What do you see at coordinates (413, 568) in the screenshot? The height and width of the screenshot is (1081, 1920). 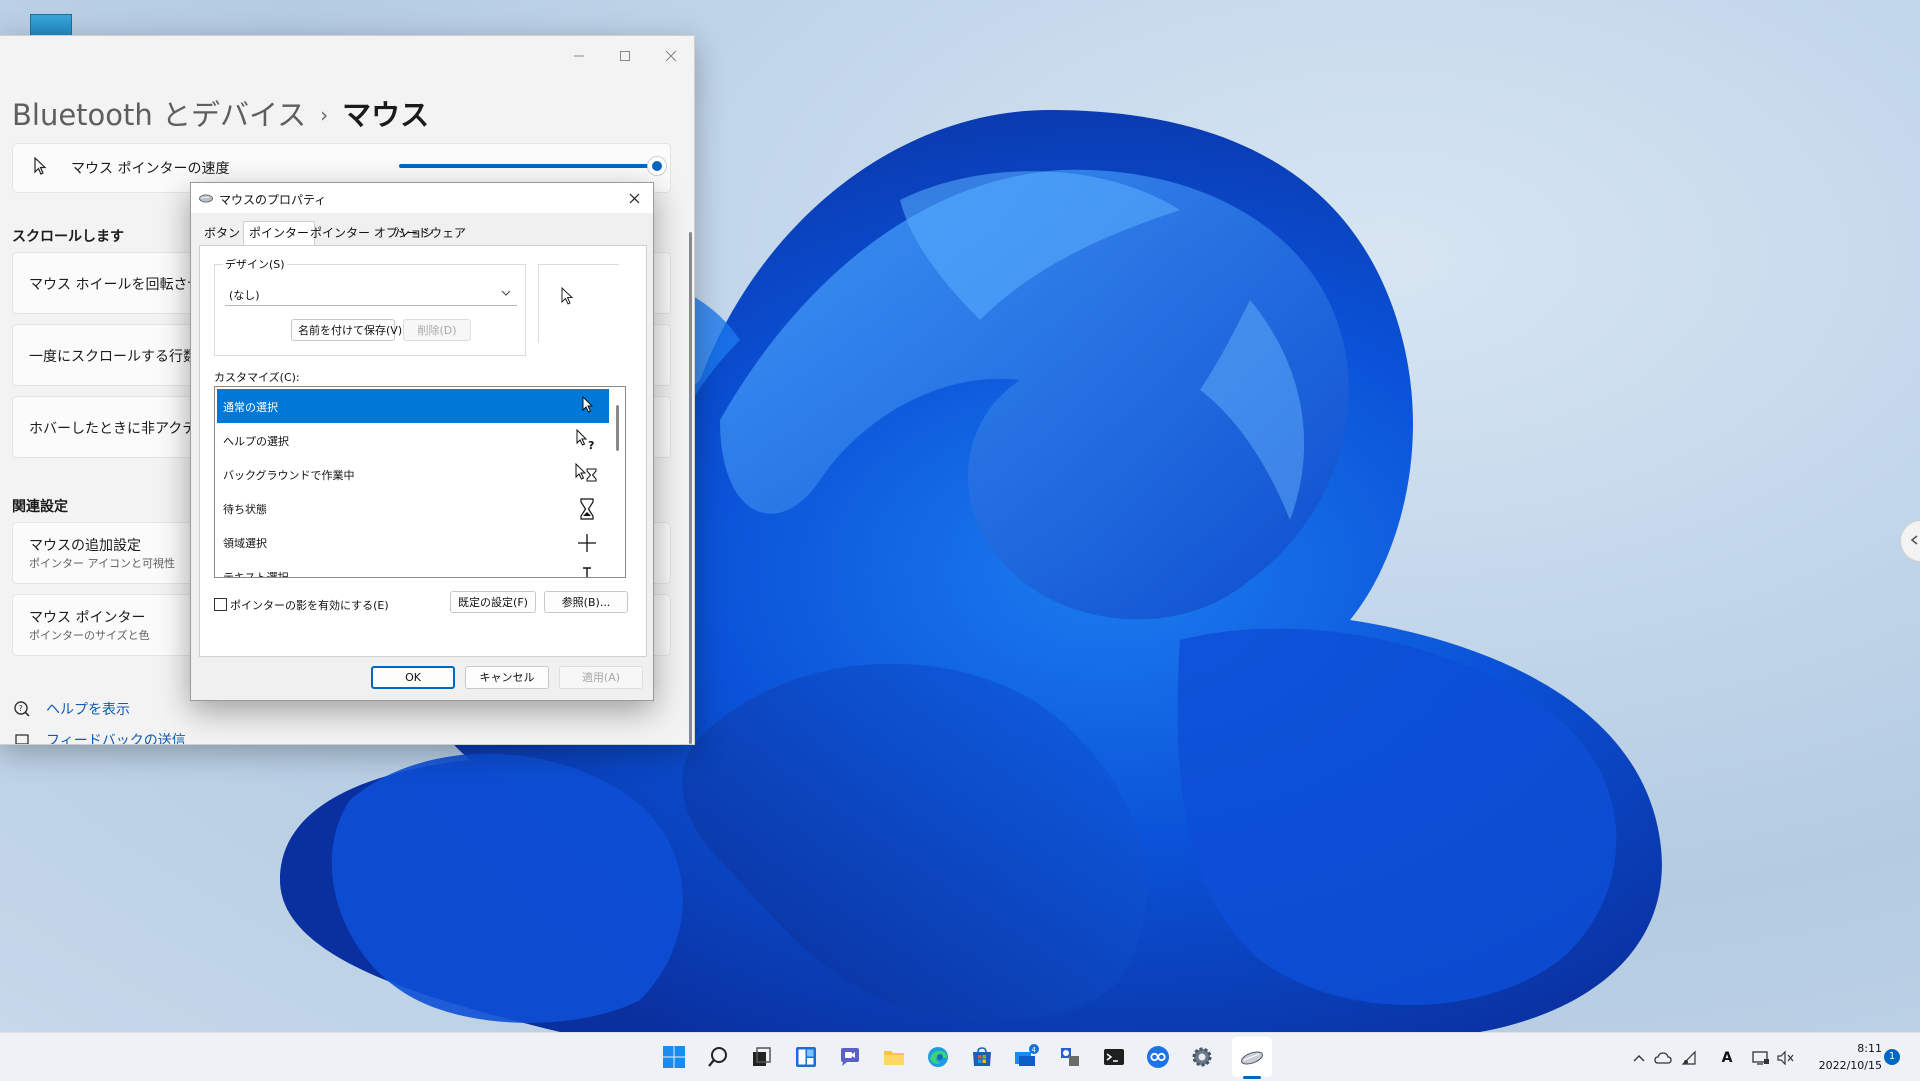 I see `list-item: テキスト選択` at bounding box center [413, 568].